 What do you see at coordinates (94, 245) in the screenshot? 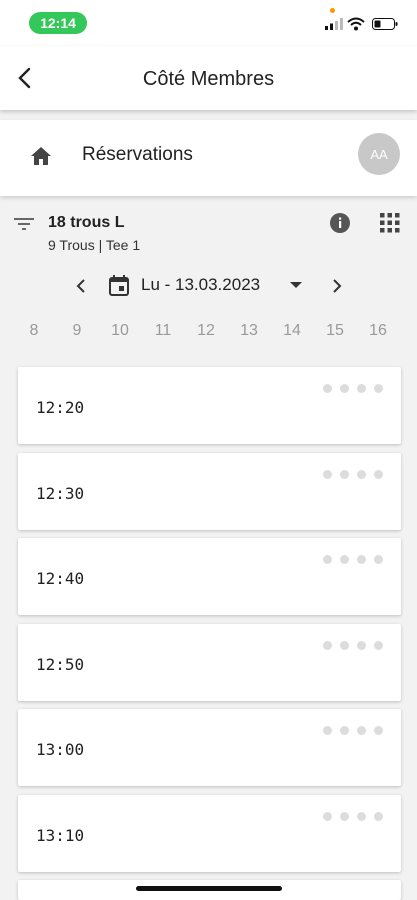
I see `course-details: 9 Trous | Tee 1` at bounding box center [94, 245].